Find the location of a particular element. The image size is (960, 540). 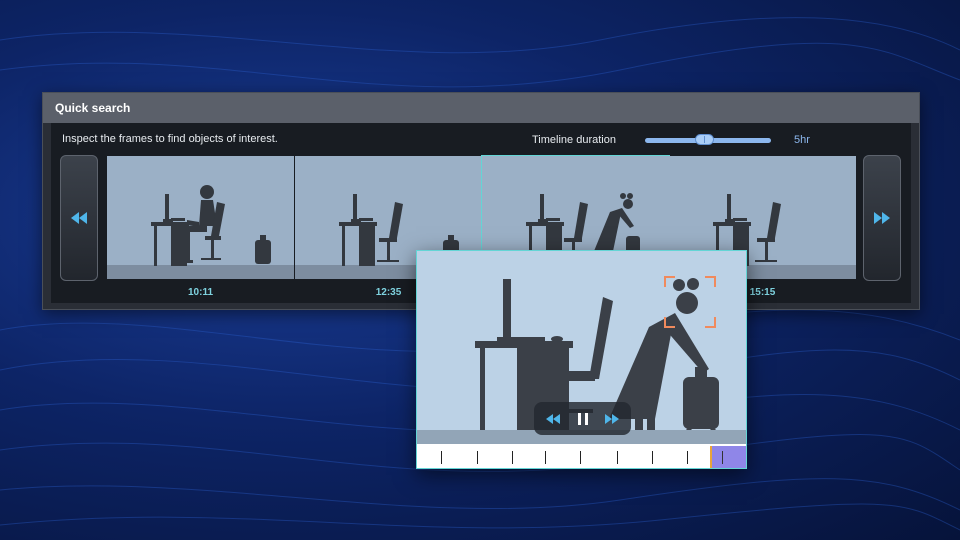

pause-icon is located at coordinates (582, 418).